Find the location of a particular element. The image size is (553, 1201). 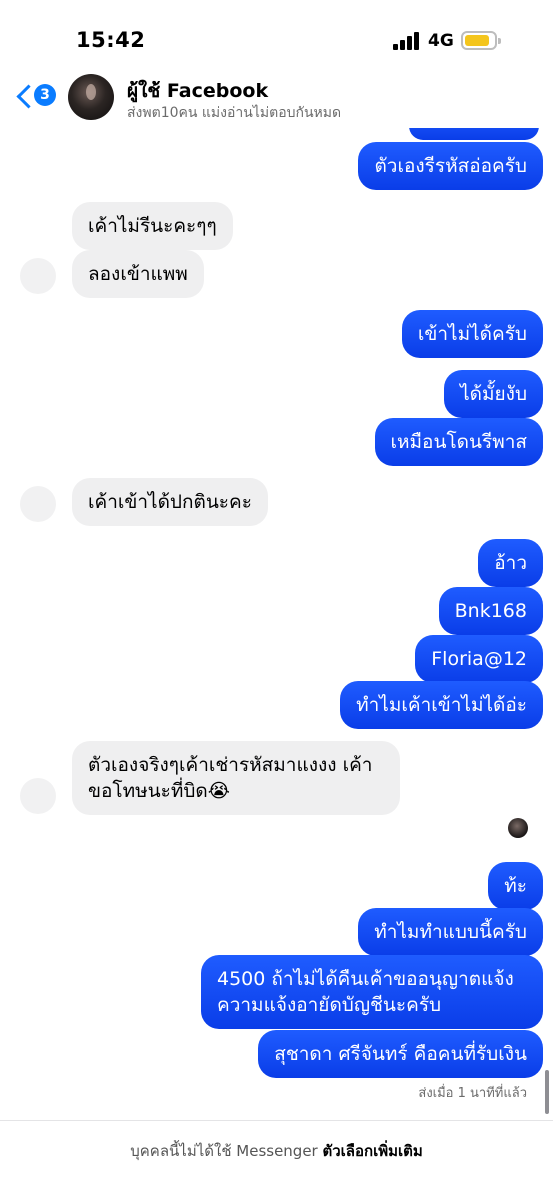

message-bubble-outgoing: ทำไมเค้าเข้าไม่ได้อ่ะ is located at coordinates (441, 705).